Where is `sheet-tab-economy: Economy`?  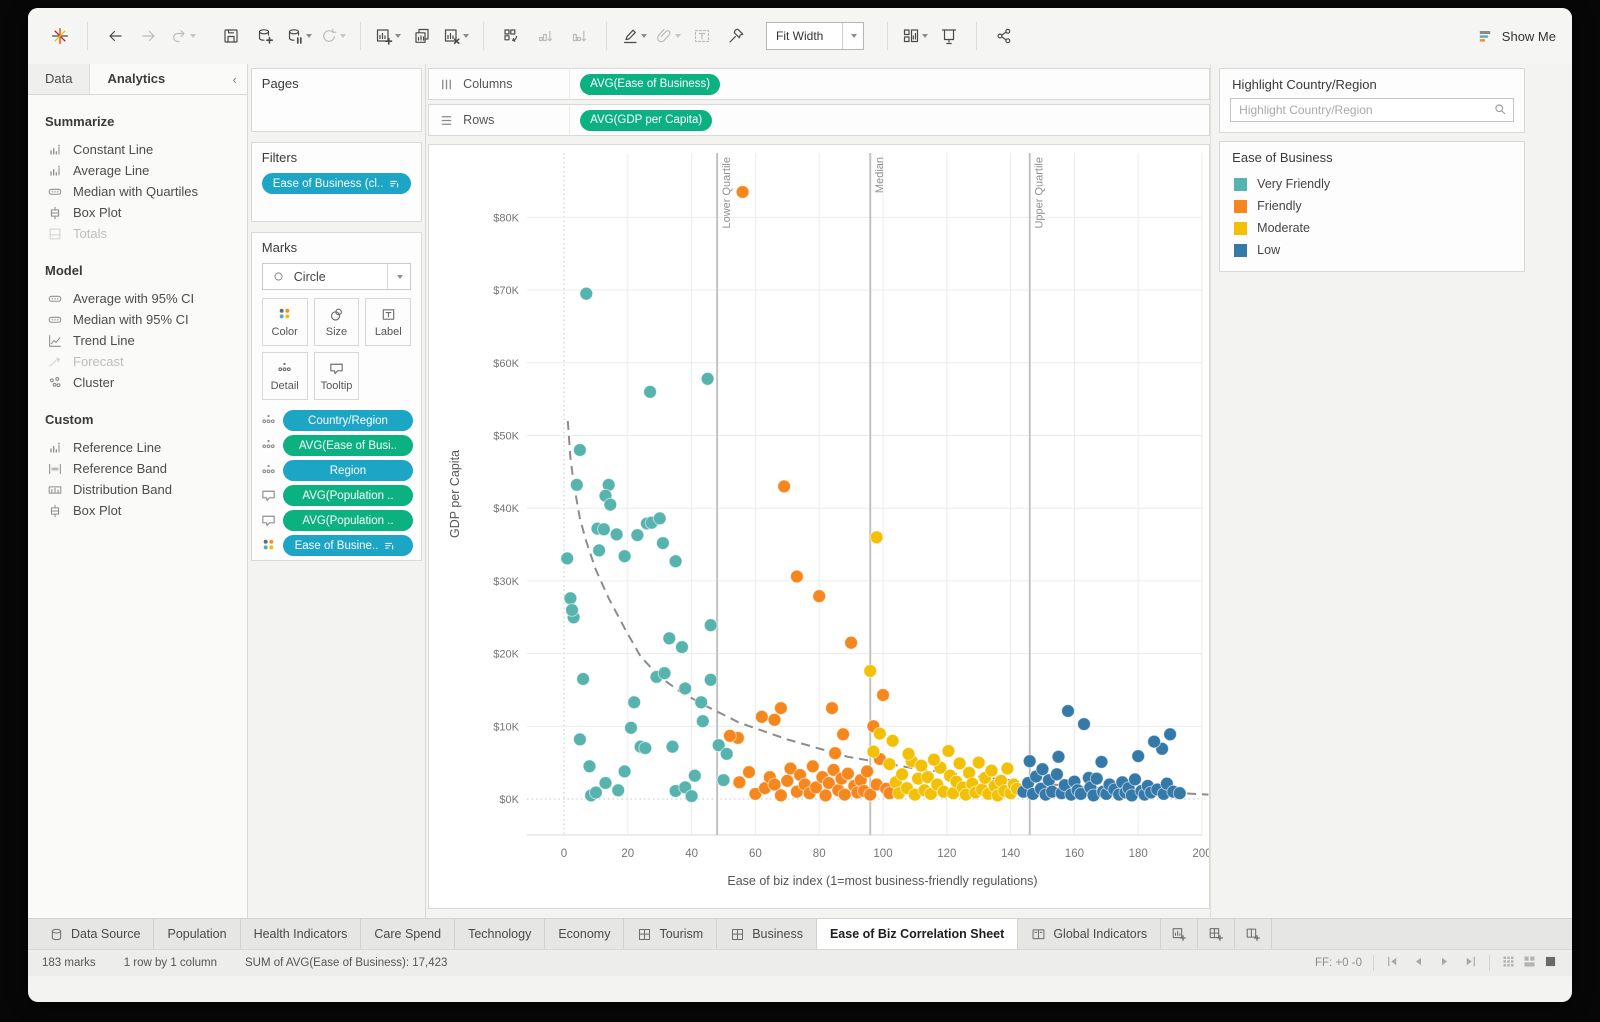
sheet-tab-economy: Economy is located at coordinates (585, 934).